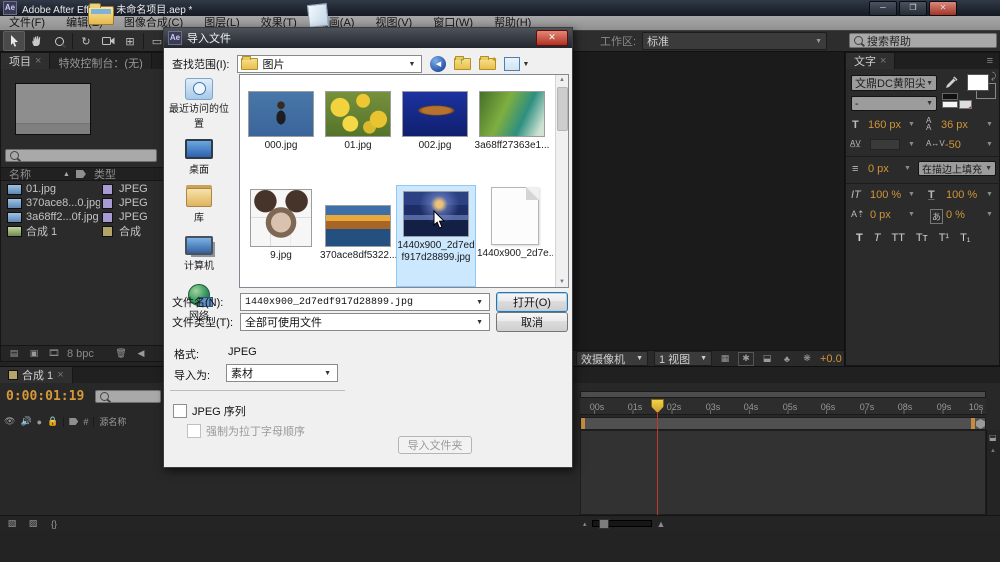  I want to click on collapse-icon: ◀, so click(141, 354).